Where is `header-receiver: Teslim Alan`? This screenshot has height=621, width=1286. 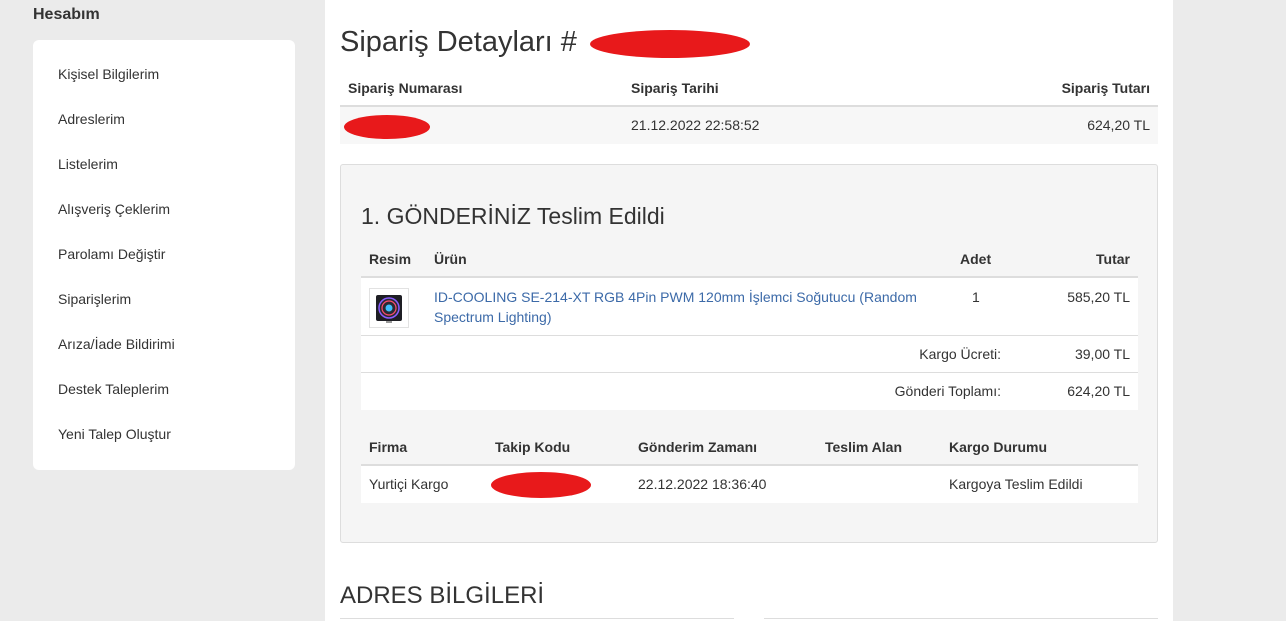
header-receiver: Teslim Alan is located at coordinates (864, 447).